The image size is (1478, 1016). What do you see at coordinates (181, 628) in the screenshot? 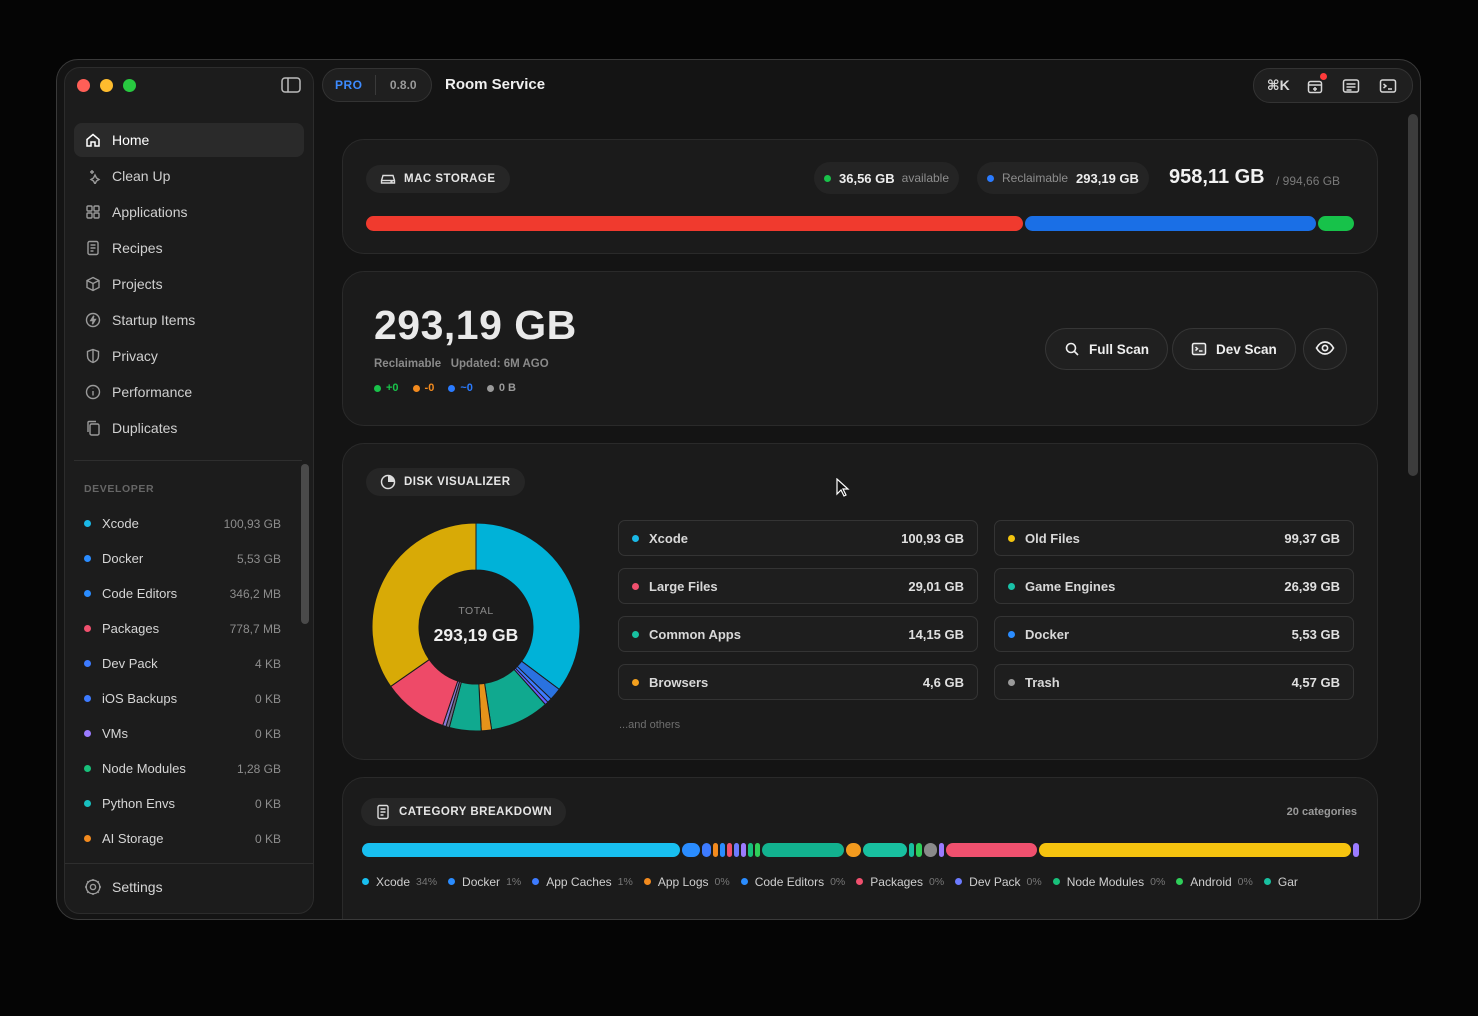
I see `developer-item: Packages 778,7 MB` at bounding box center [181, 628].